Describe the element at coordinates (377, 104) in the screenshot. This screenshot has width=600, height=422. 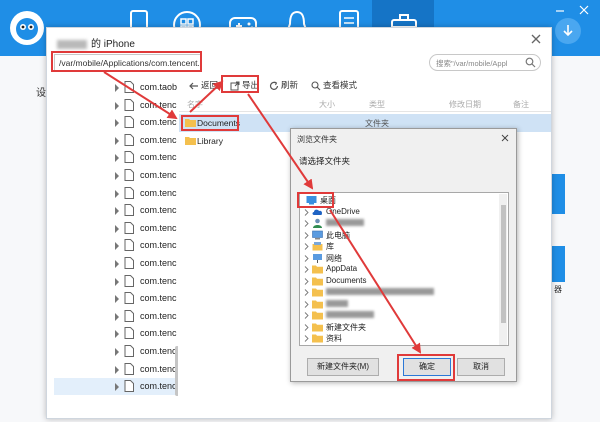
I see `column-type: 类型` at that location.